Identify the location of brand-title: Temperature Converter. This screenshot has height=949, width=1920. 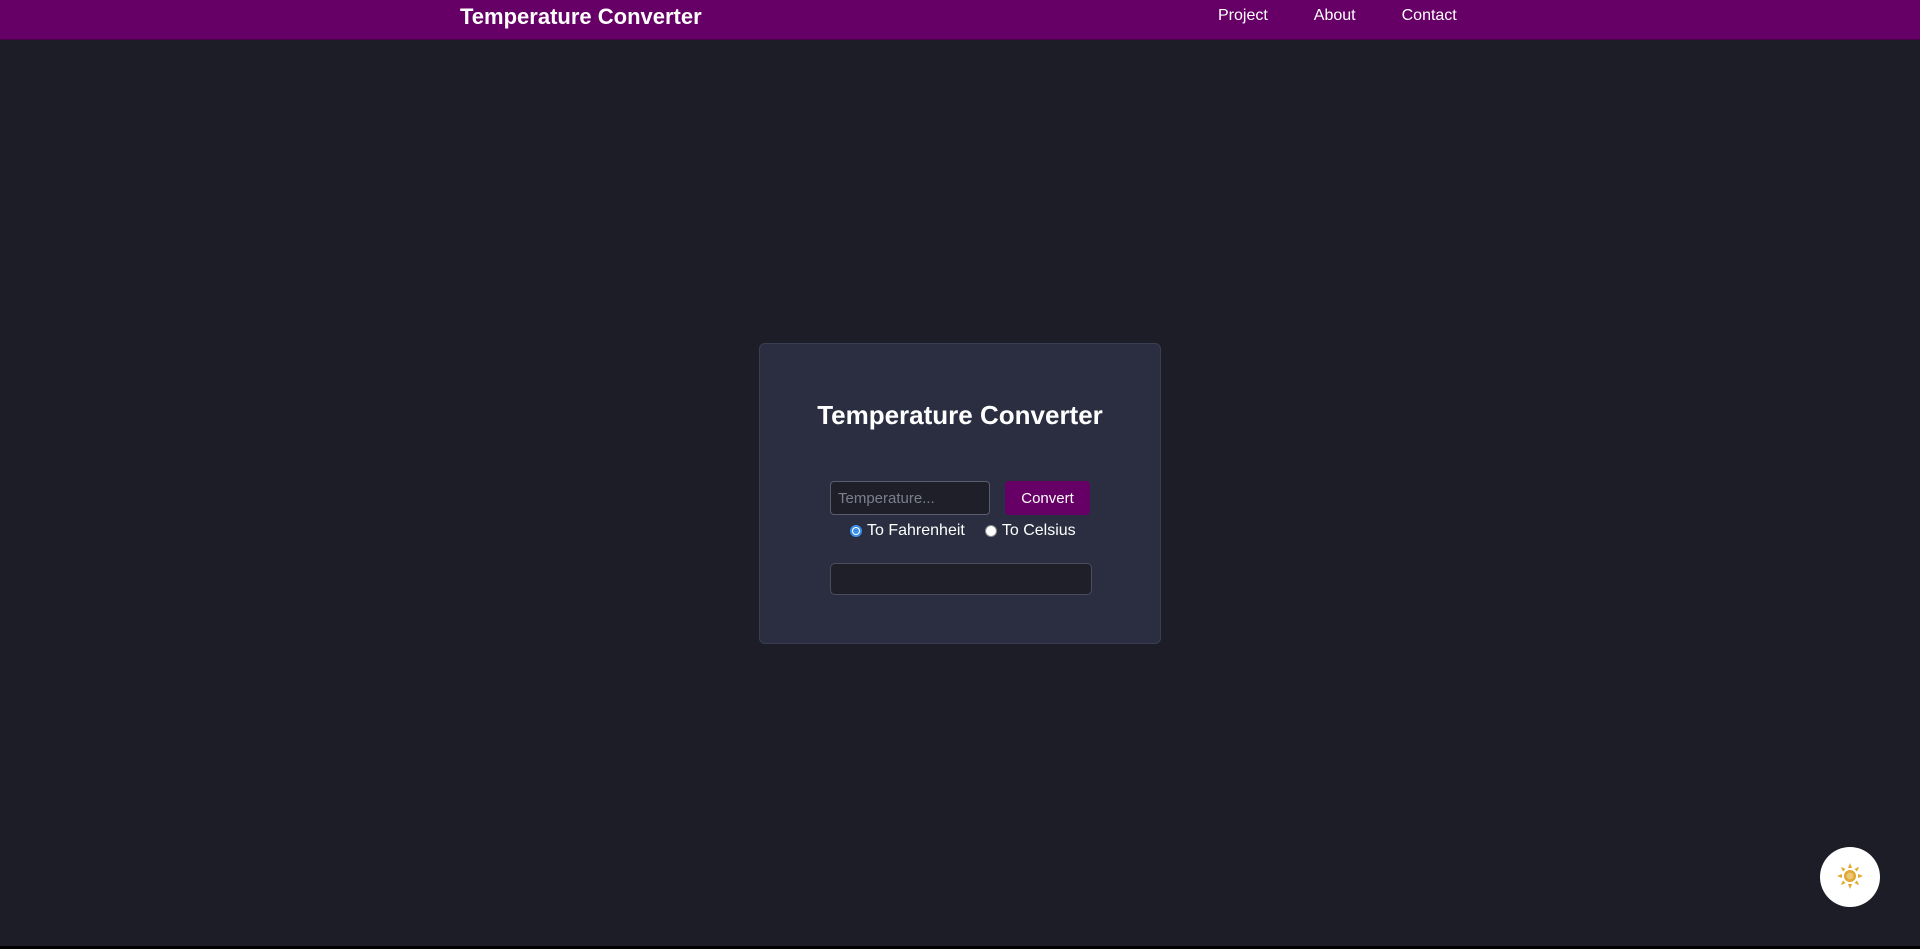
(581, 17).